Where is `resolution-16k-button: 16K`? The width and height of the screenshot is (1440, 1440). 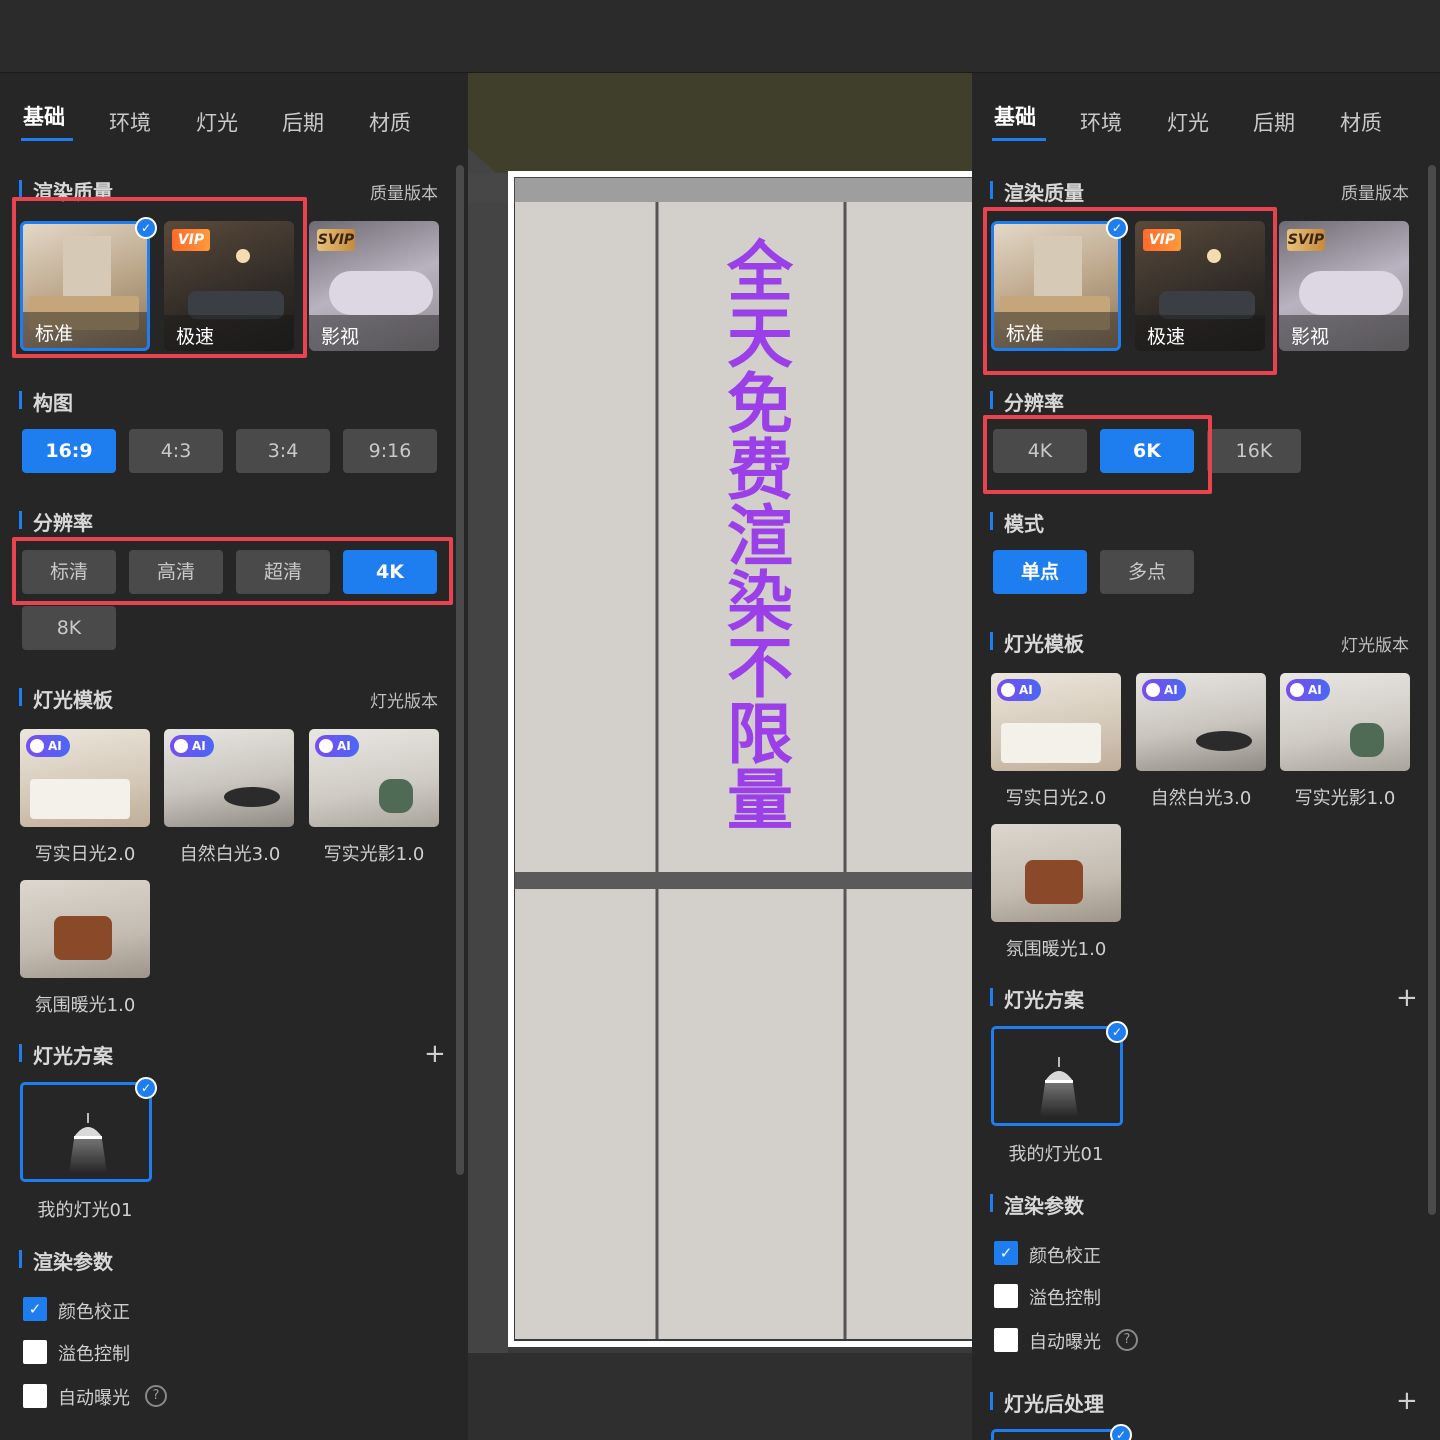 resolution-16k-button: 16K is located at coordinates (1254, 451).